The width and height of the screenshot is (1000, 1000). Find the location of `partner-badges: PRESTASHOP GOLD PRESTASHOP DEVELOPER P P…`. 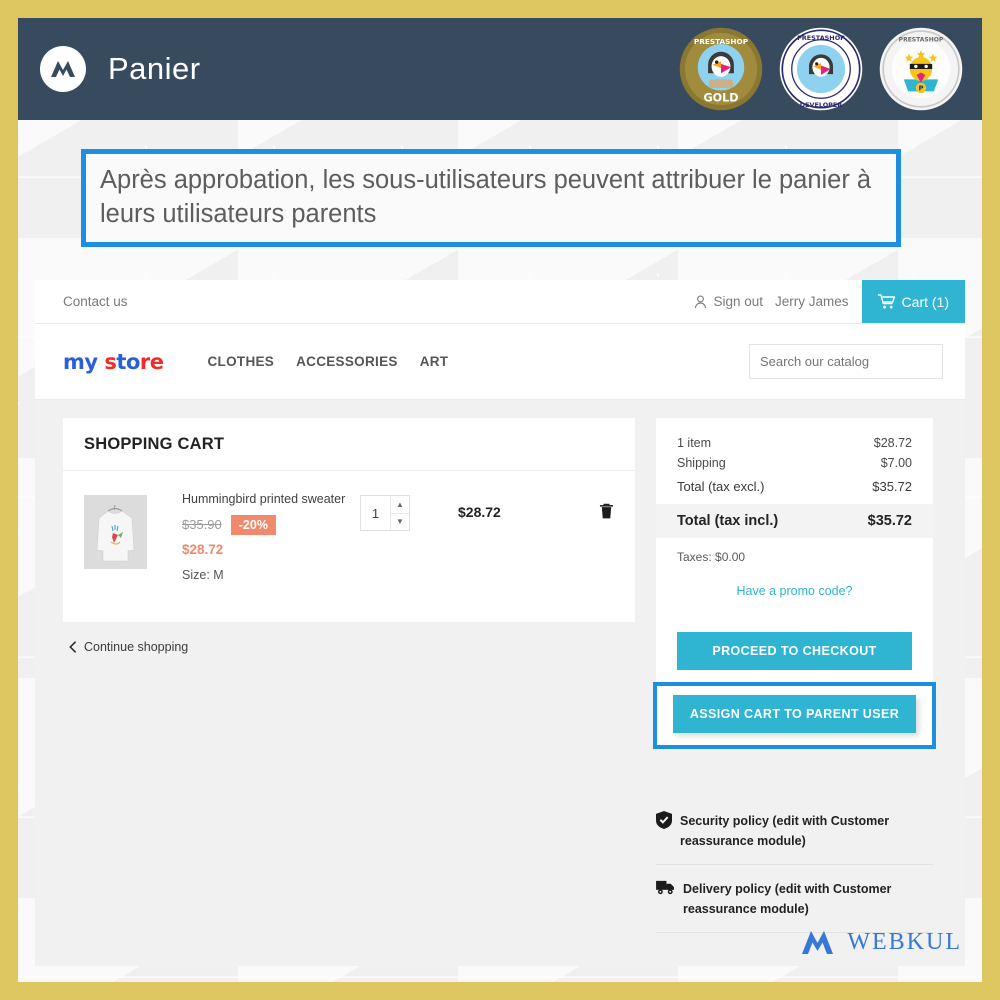

partner-badges: PRESTASHOP GOLD PRESTASHOP DEVELOPER P P… is located at coordinates (821, 69).